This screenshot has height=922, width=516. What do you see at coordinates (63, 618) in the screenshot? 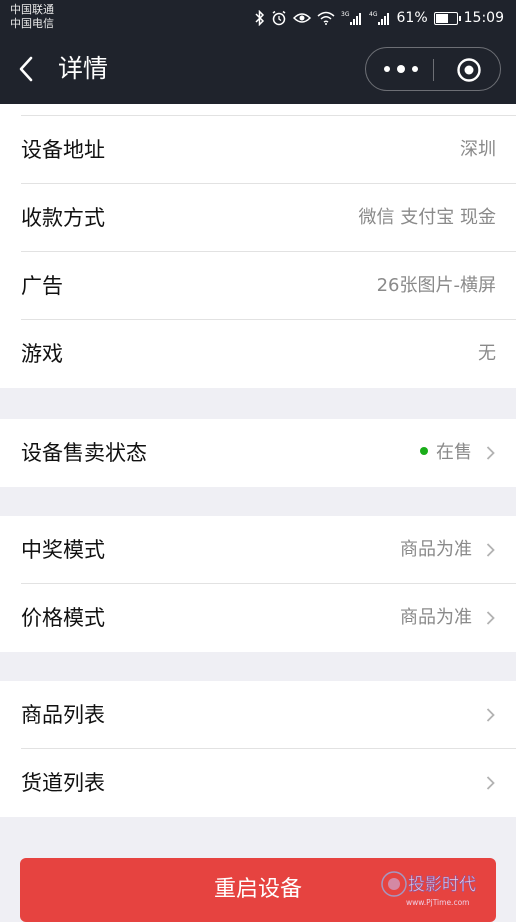
I see `row-label: 价格模式` at bounding box center [63, 618].